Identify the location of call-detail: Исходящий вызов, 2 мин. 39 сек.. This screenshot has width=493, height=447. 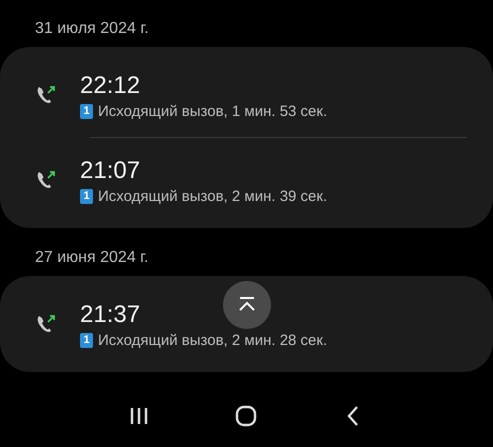
(213, 196).